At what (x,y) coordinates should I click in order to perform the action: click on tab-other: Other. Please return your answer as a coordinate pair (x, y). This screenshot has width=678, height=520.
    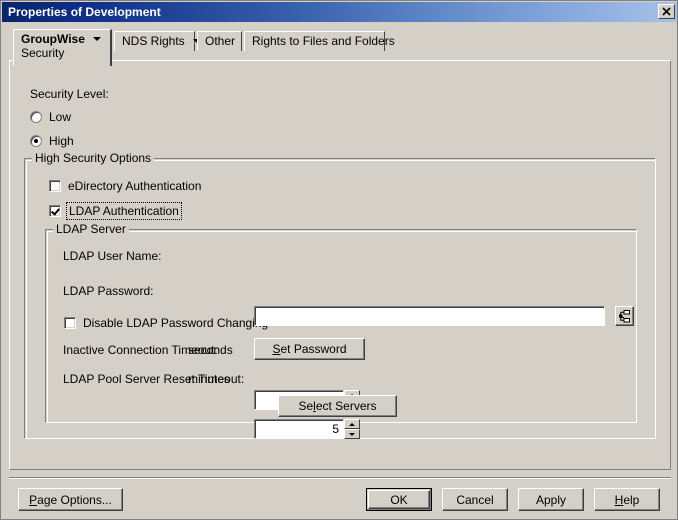
    Looking at the image, I should click on (219, 41).